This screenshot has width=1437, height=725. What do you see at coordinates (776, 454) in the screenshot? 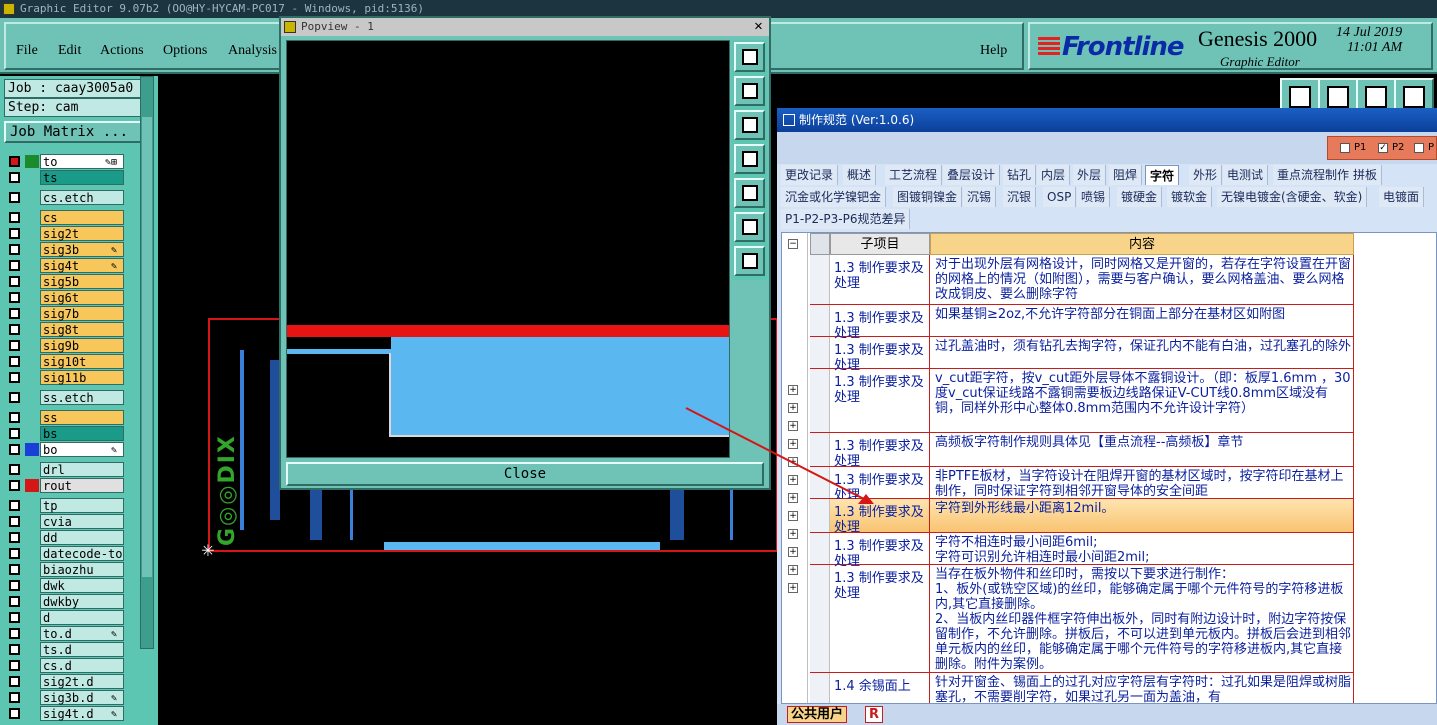
I see `arrow-line` at bounding box center [776, 454].